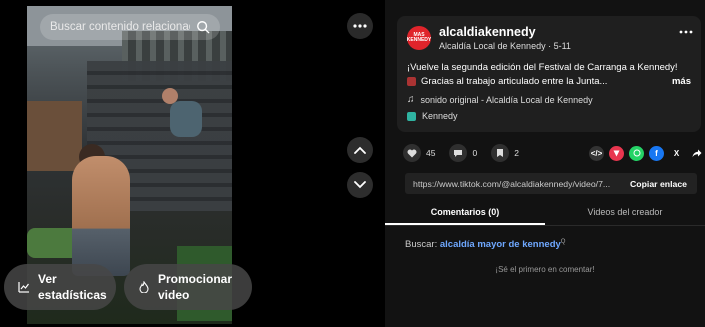 Image resolution: width=705 pixels, height=327 pixels. What do you see at coordinates (411, 116) in the screenshot?
I see `location-icon` at bounding box center [411, 116].